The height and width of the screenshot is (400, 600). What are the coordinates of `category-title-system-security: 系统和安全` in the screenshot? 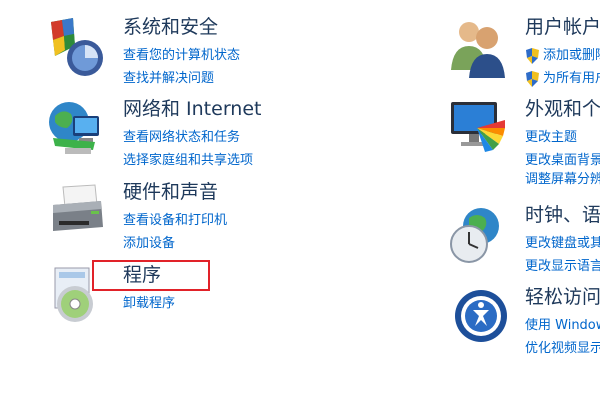 It's located at (170, 27).